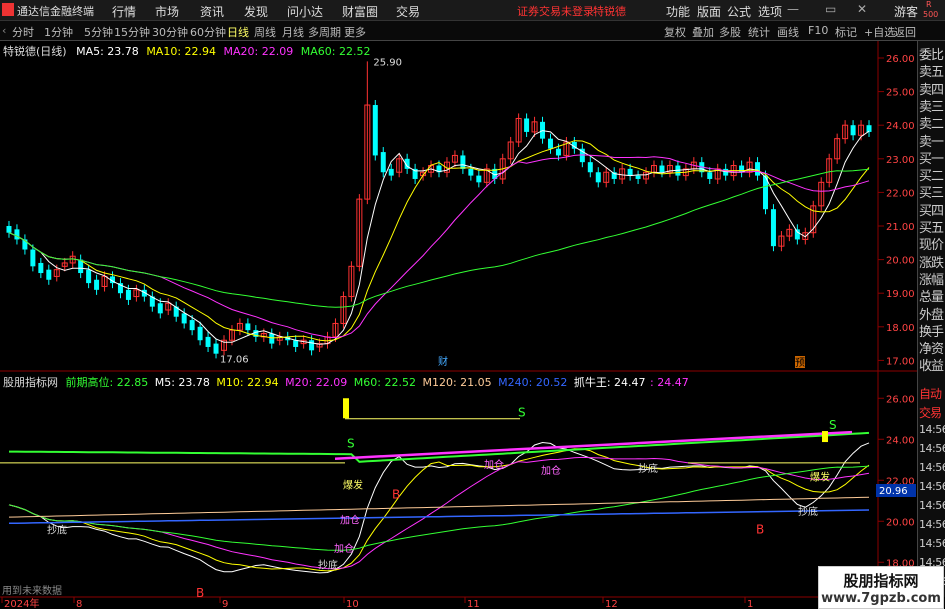 The height and width of the screenshot is (609, 945). What do you see at coordinates (58, 32) in the screenshot?
I see `period-1min: 1分钟` at bounding box center [58, 32].